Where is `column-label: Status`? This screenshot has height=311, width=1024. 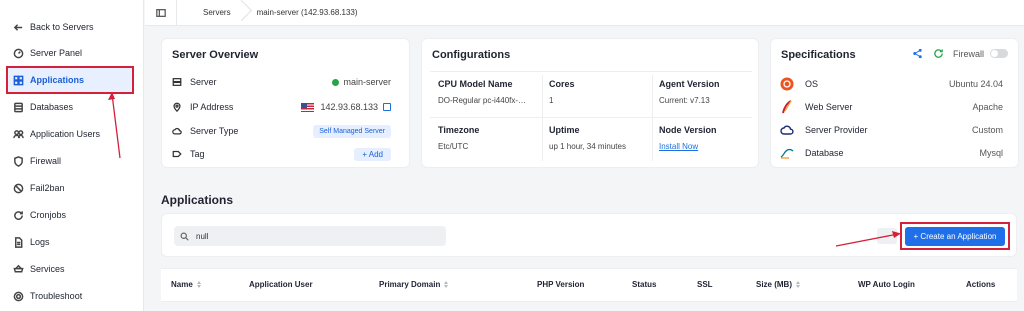
column-label: Status is located at coordinates (644, 284).